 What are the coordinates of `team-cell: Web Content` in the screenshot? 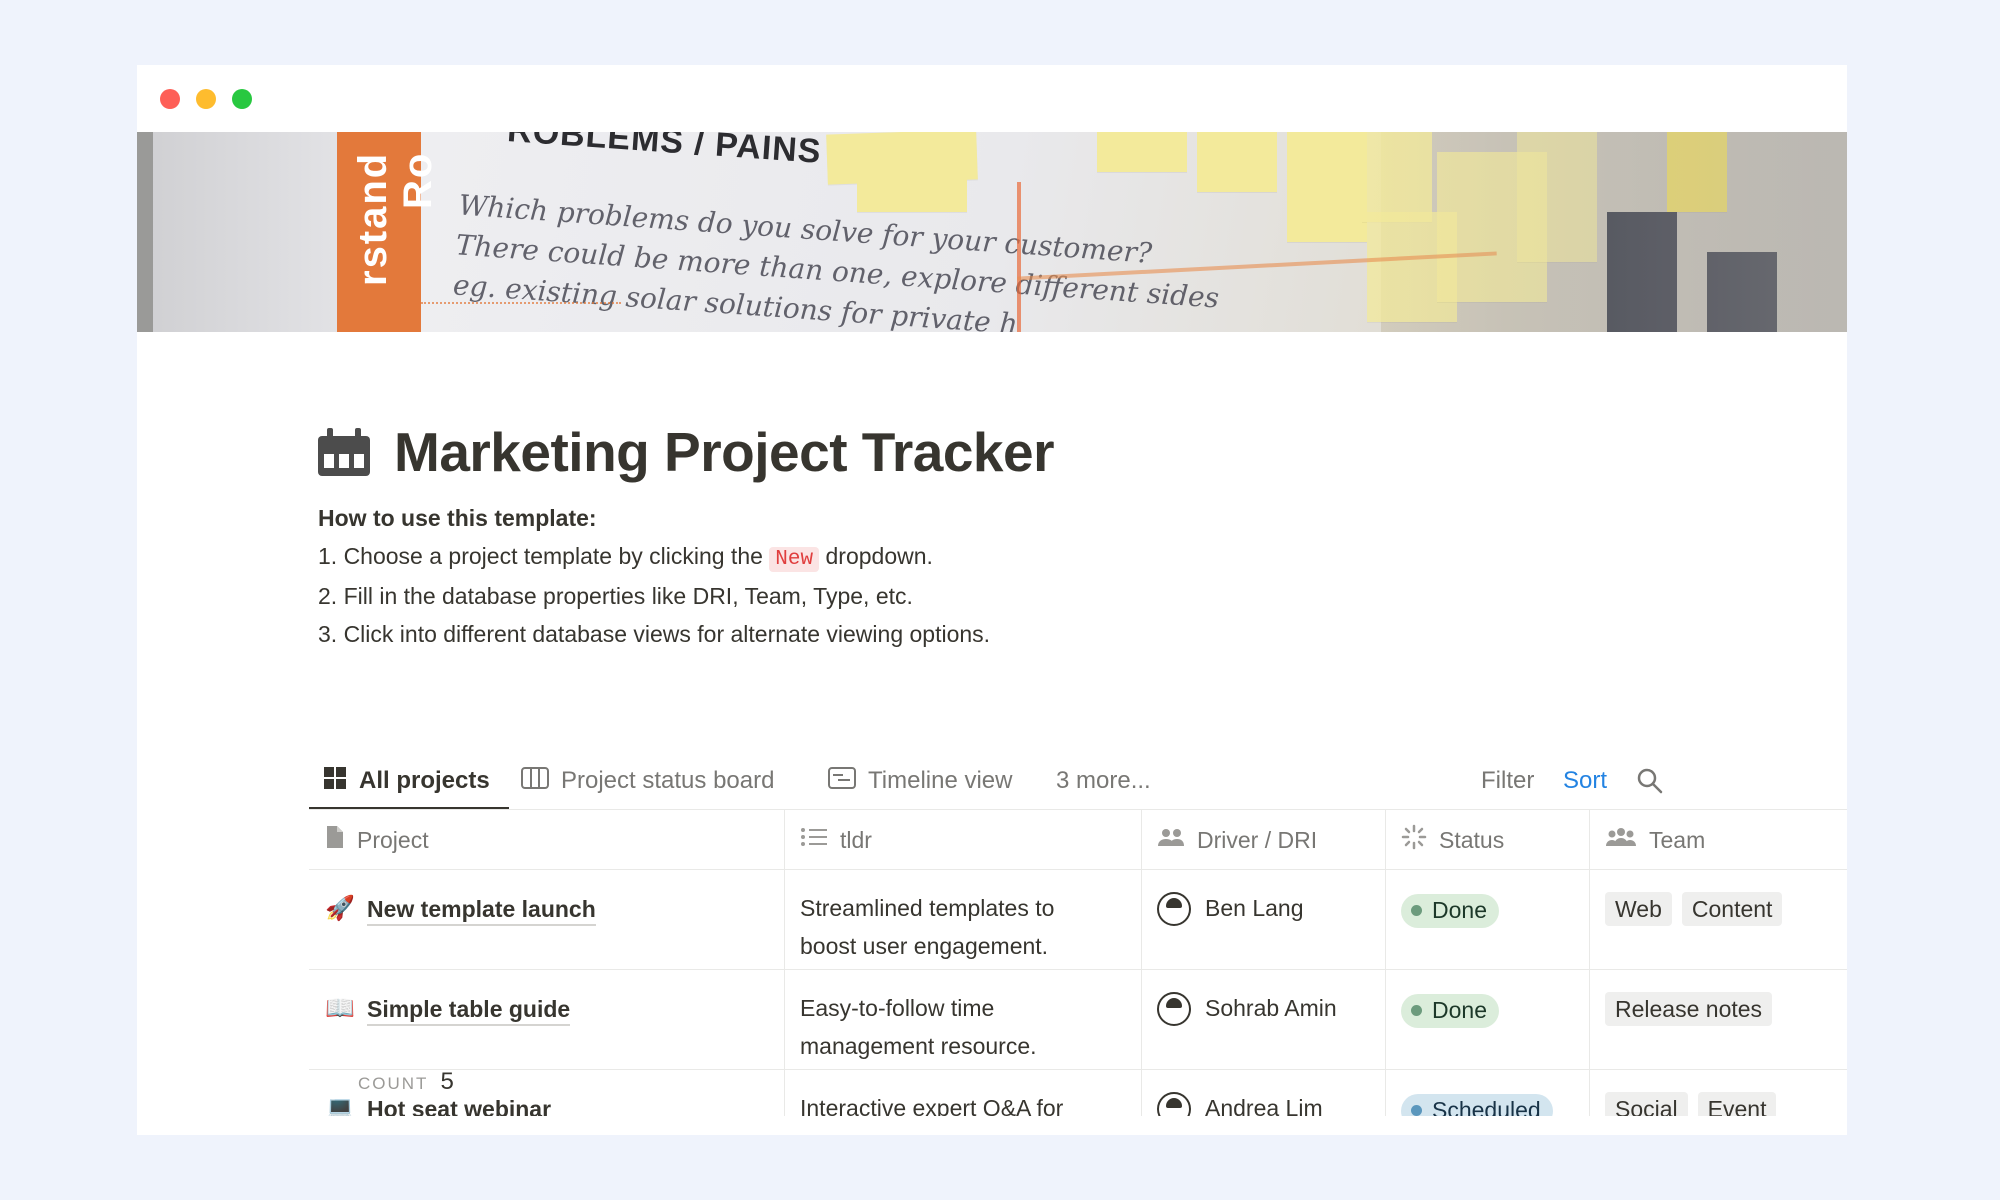 It's located at (1698, 899).